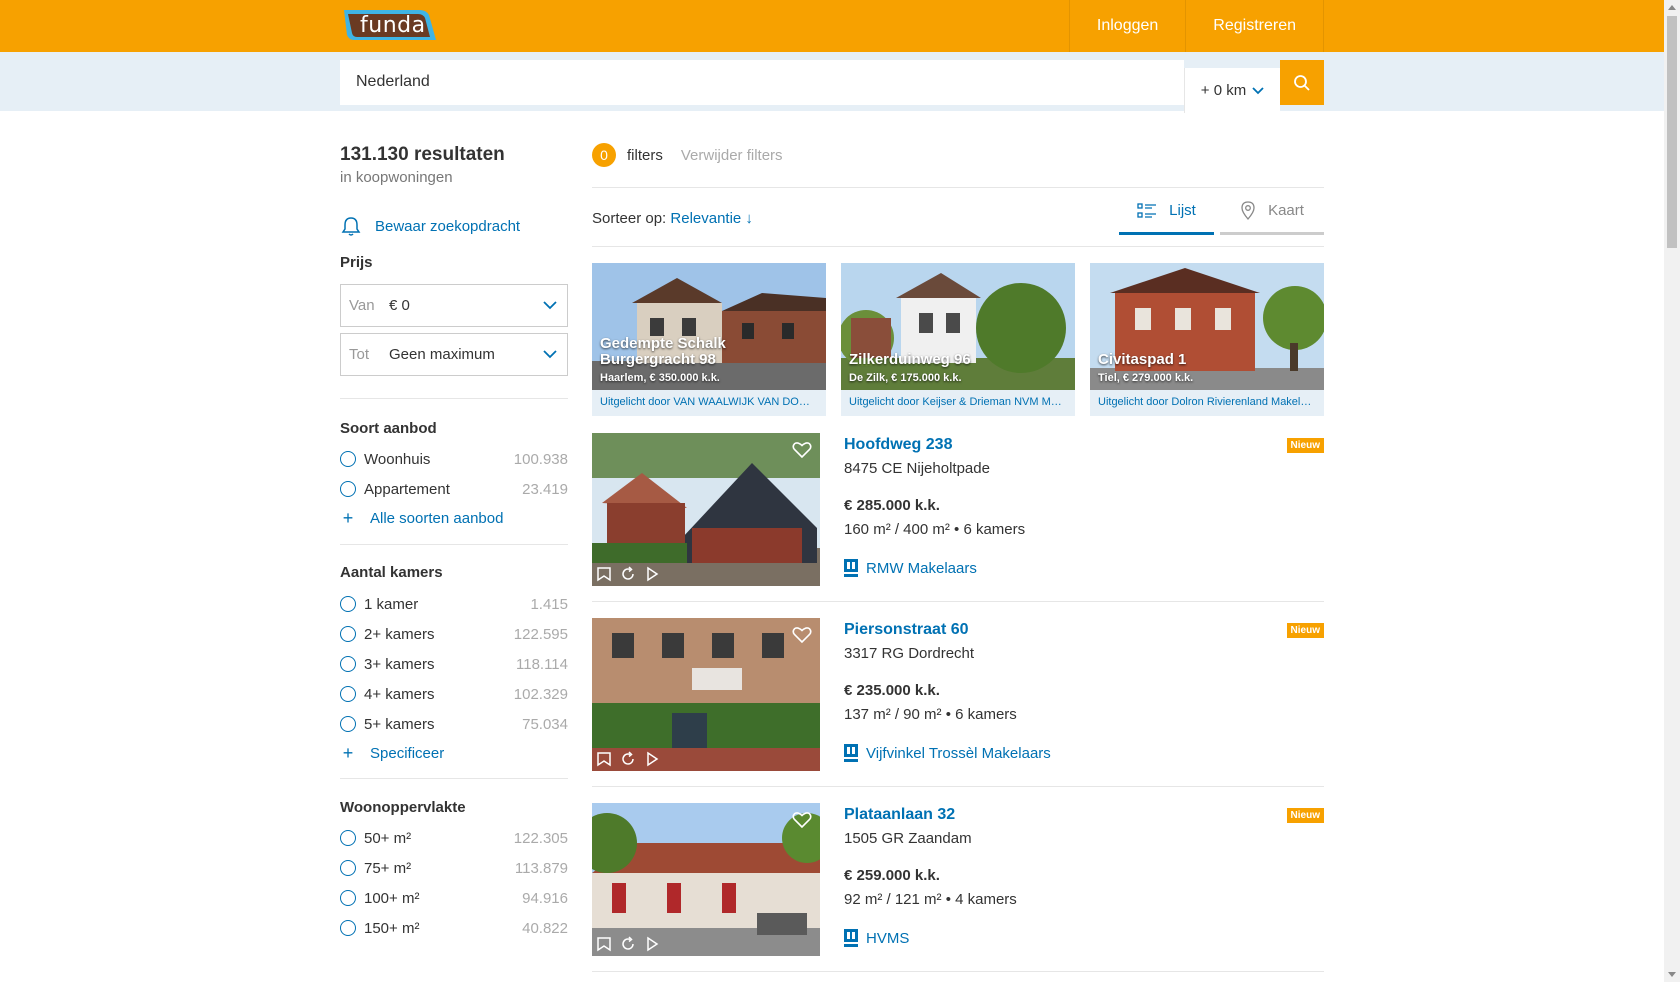 The height and width of the screenshot is (982, 1680). What do you see at coordinates (899, 815) in the screenshot?
I see `listing-title: Plataanlaan 32` at bounding box center [899, 815].